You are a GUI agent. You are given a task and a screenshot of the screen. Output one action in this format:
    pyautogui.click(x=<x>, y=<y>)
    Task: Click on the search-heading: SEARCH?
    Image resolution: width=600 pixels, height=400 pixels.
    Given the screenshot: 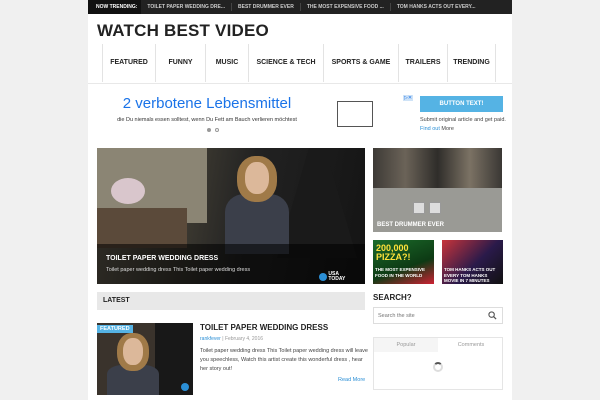 What is the action you would take?
    pyautogui.click(x=392, y=297)
    